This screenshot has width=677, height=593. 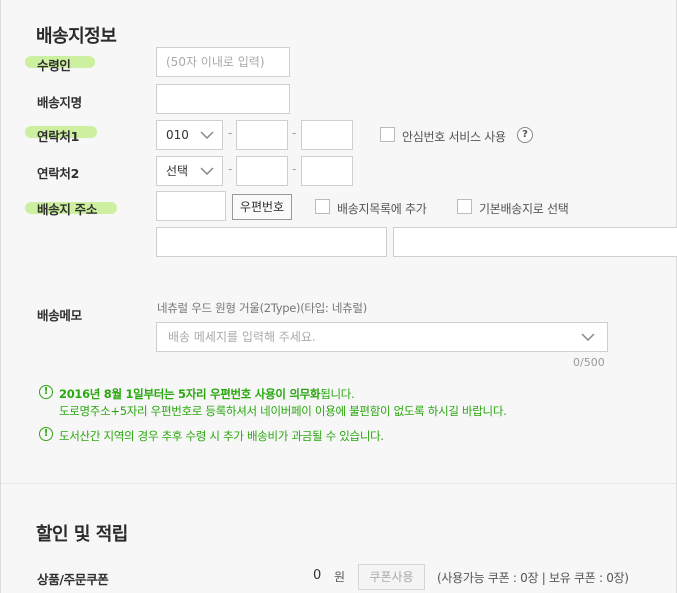 What do you see at coordinates (221, 436) in the screenshot?
I see `notice-remote-area: 도서산간 지역의 경우 추후 수령 시 추가 배송비가 과금될 수 있습니다.` at bounding box center [221, 436].